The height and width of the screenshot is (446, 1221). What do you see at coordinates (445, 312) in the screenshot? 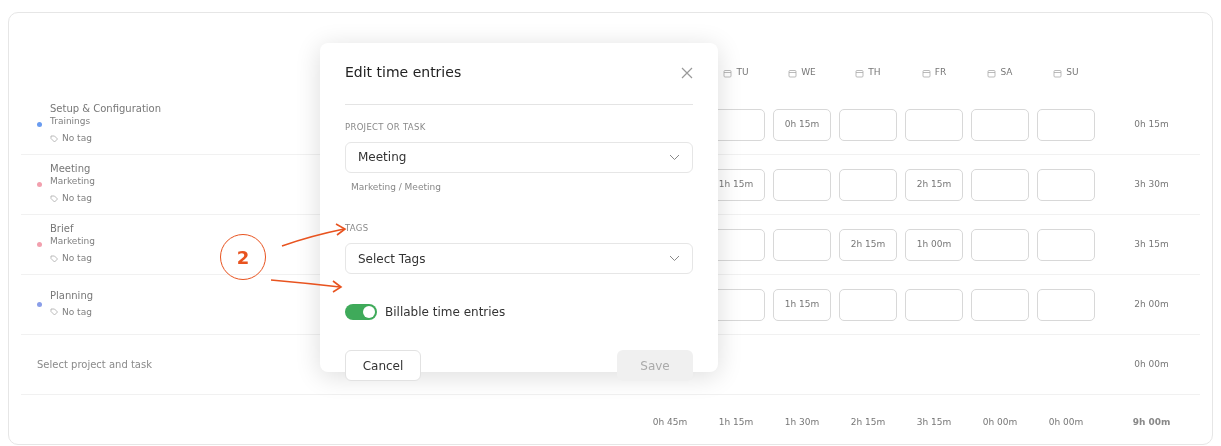
I see `toggle-label: Billable time entries` at bounding box center [445, 312].